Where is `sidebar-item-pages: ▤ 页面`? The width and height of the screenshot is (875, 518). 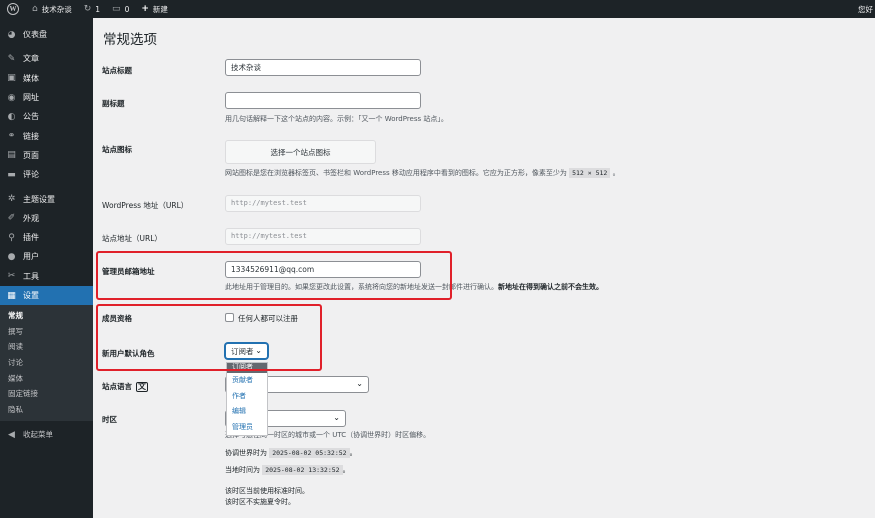 sidebar-item-pages: ▤ 页面 is located at coordinates (46, 155).